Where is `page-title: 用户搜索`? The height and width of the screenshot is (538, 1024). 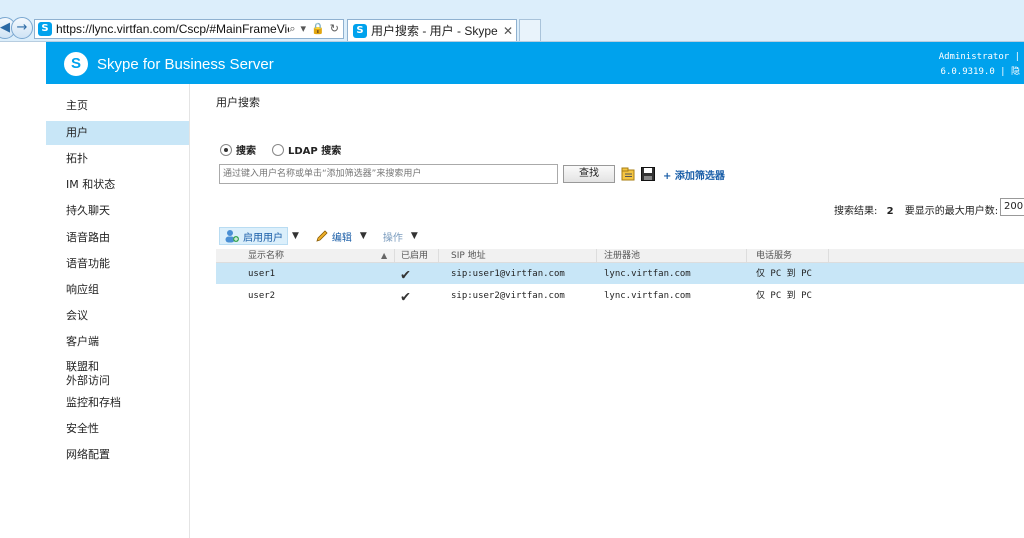
page-title: 用户搜索 is located at coordinates (238, 102).